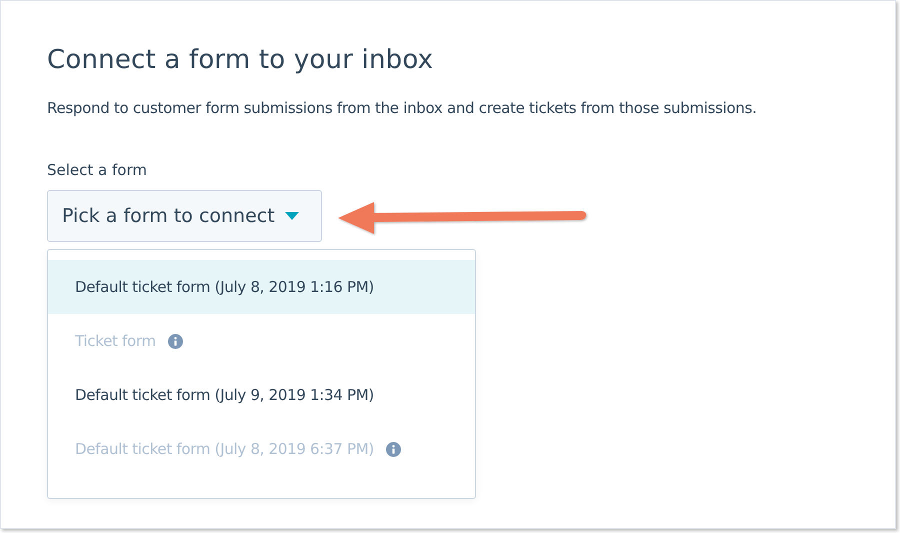  What do you see at coordinates (261, 395) in the screenshot?
I see `form-option: Default ticket form (July 9, 2019 1:34 PM)` at bounding box center [261, 395].